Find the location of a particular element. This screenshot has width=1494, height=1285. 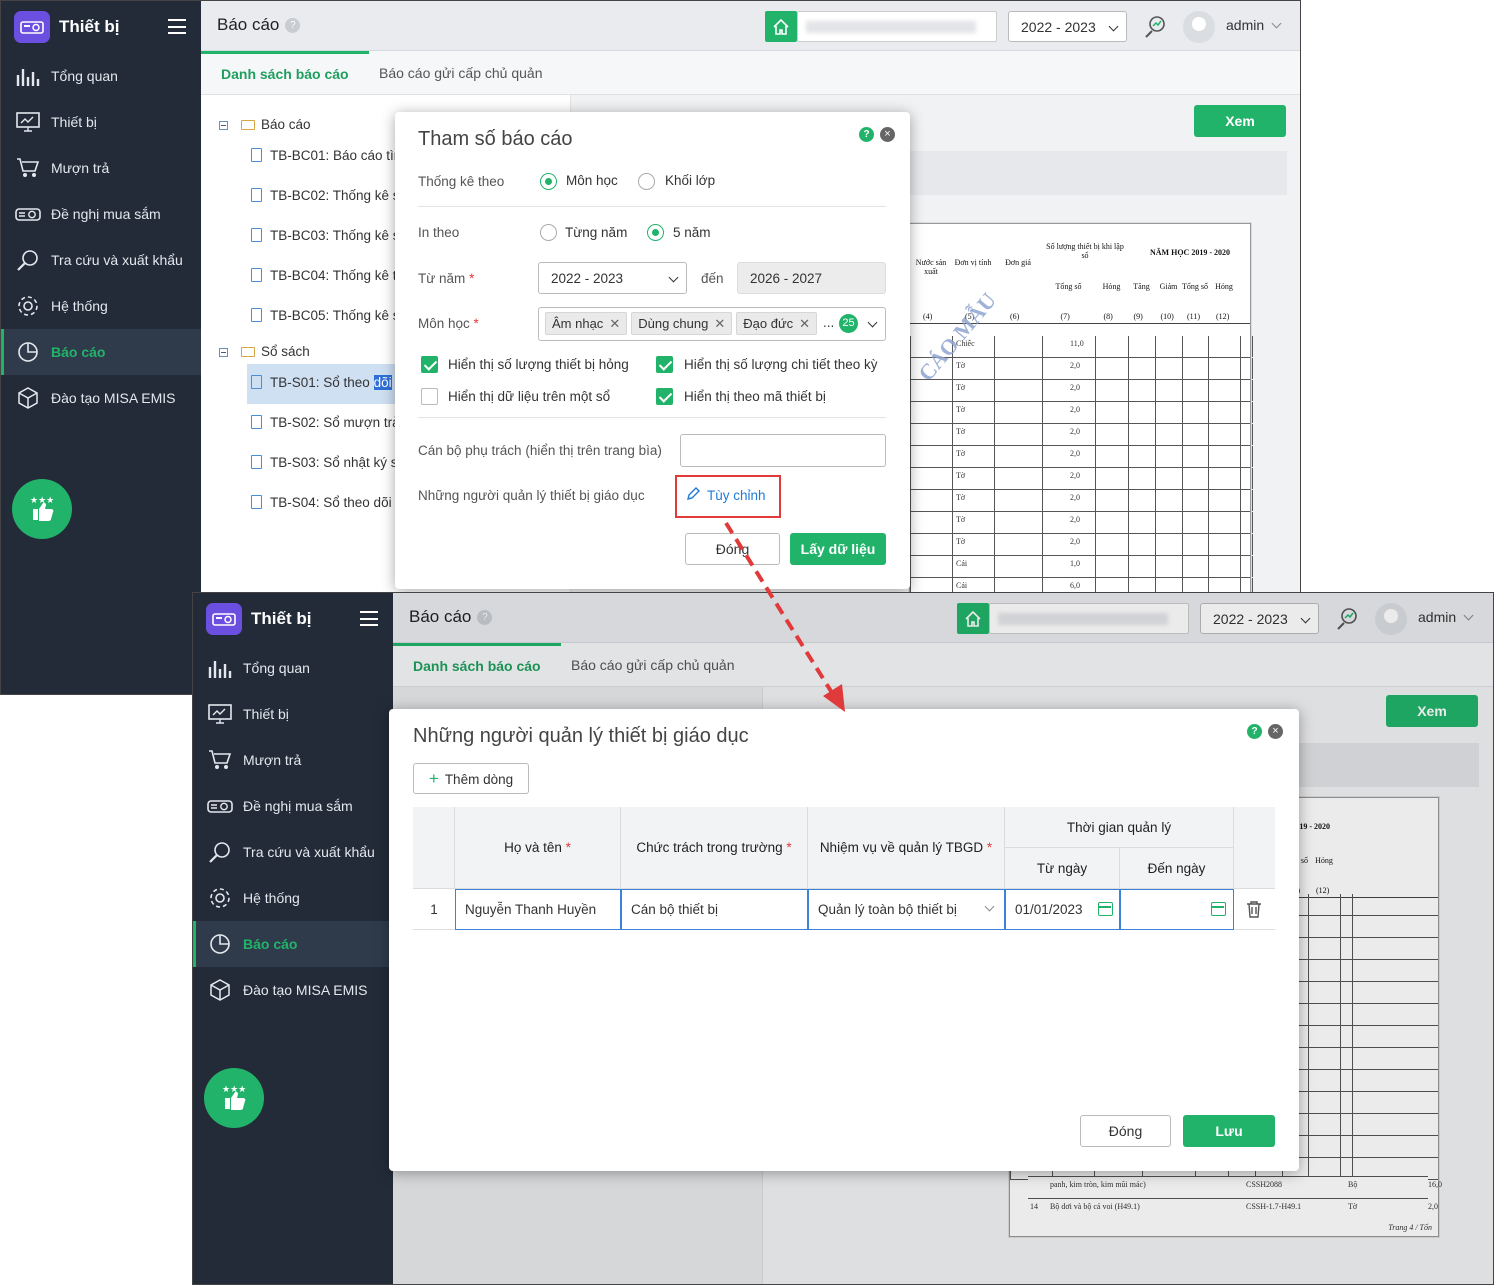

add-row-button: + Thêm dòng is located at coordinates (471, 778).